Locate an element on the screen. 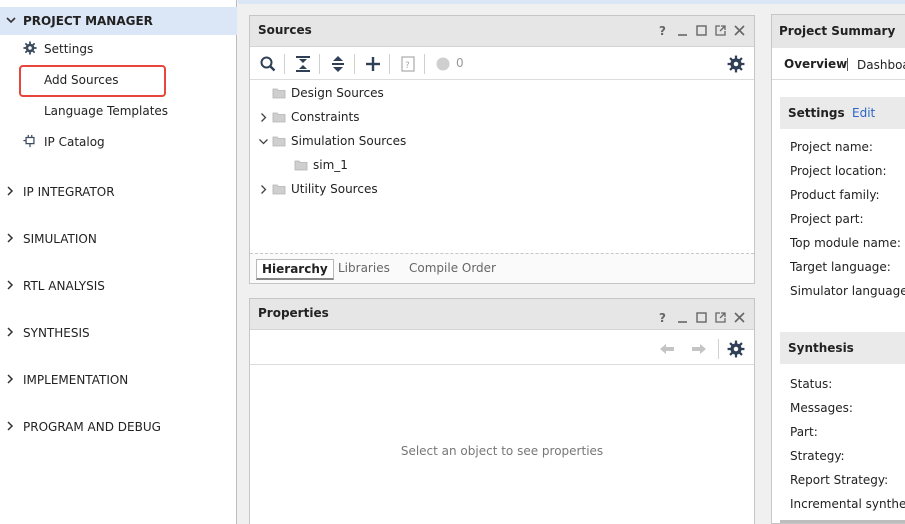 This screenshot has height=524, width=905. forward-arrow-icon is located at coordinates (699, 349).